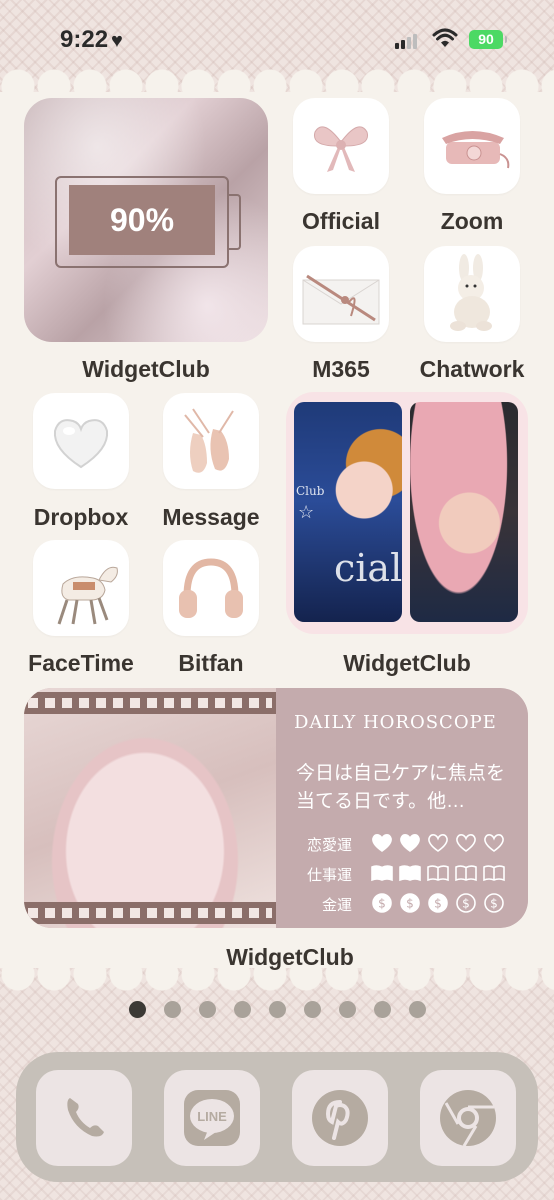 Image resolution: width=554 pixels, height=1200 pixels. Describe the element at coordinates (336, 905) in the screenshot. I see `horoscope-row-label: 金運` at that location.